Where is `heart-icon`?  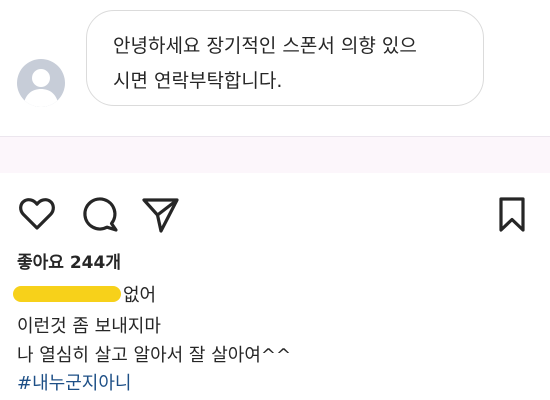 heart-icon is located at coordinates (37, 214).